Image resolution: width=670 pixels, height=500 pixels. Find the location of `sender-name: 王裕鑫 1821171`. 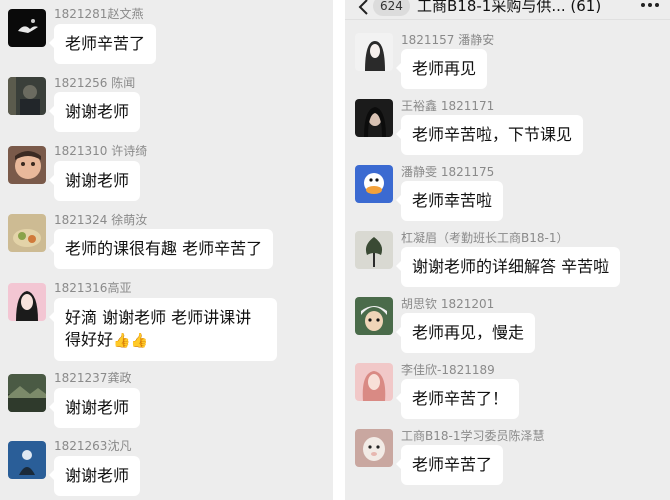

sender-name: 王裕鑫 1821171 is located at coordinates (448, 106).